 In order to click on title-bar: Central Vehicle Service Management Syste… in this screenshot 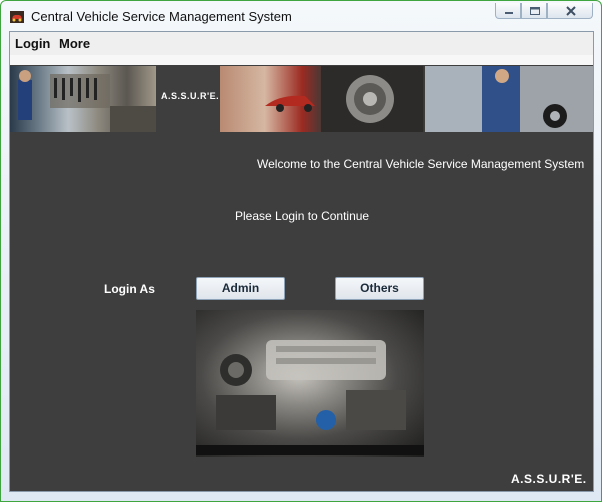, I will do `click(301, 16)`.